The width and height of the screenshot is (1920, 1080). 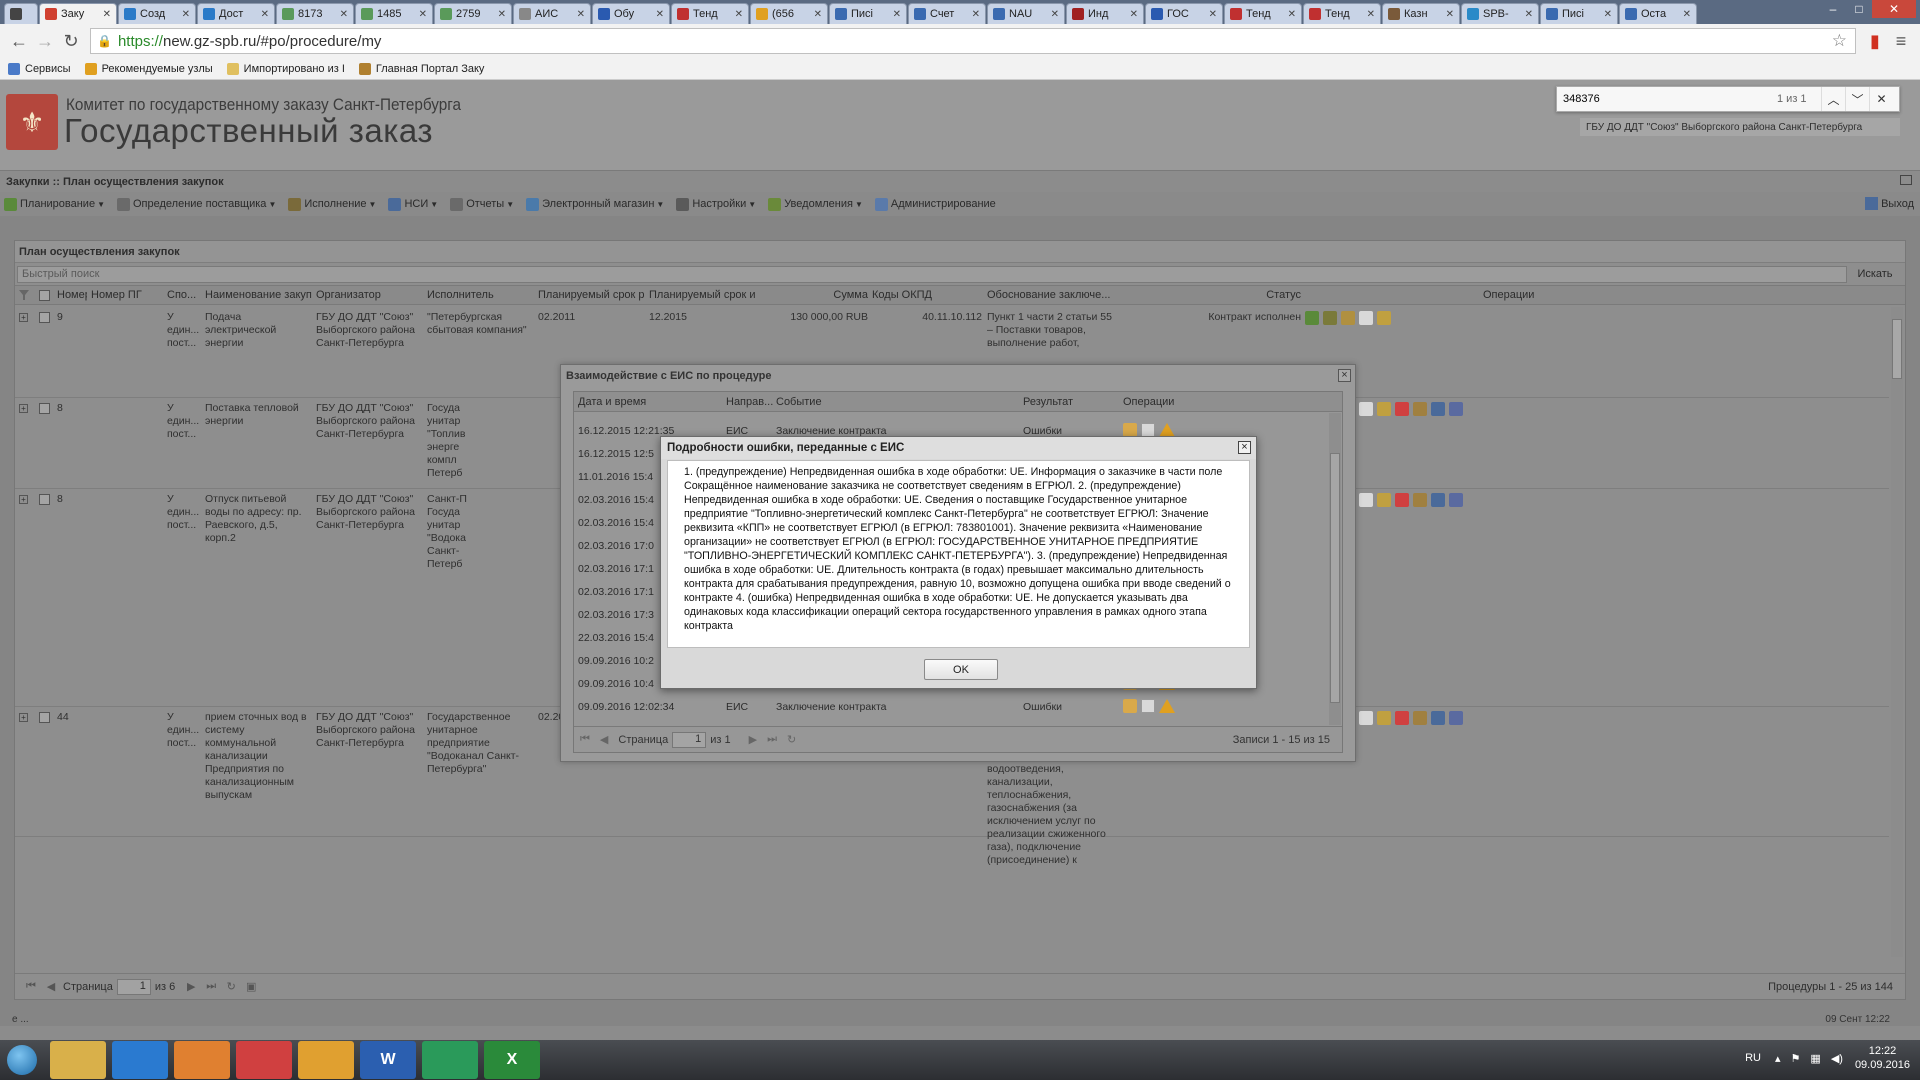 I want to click on find-input, so click(x=1667, y=99).